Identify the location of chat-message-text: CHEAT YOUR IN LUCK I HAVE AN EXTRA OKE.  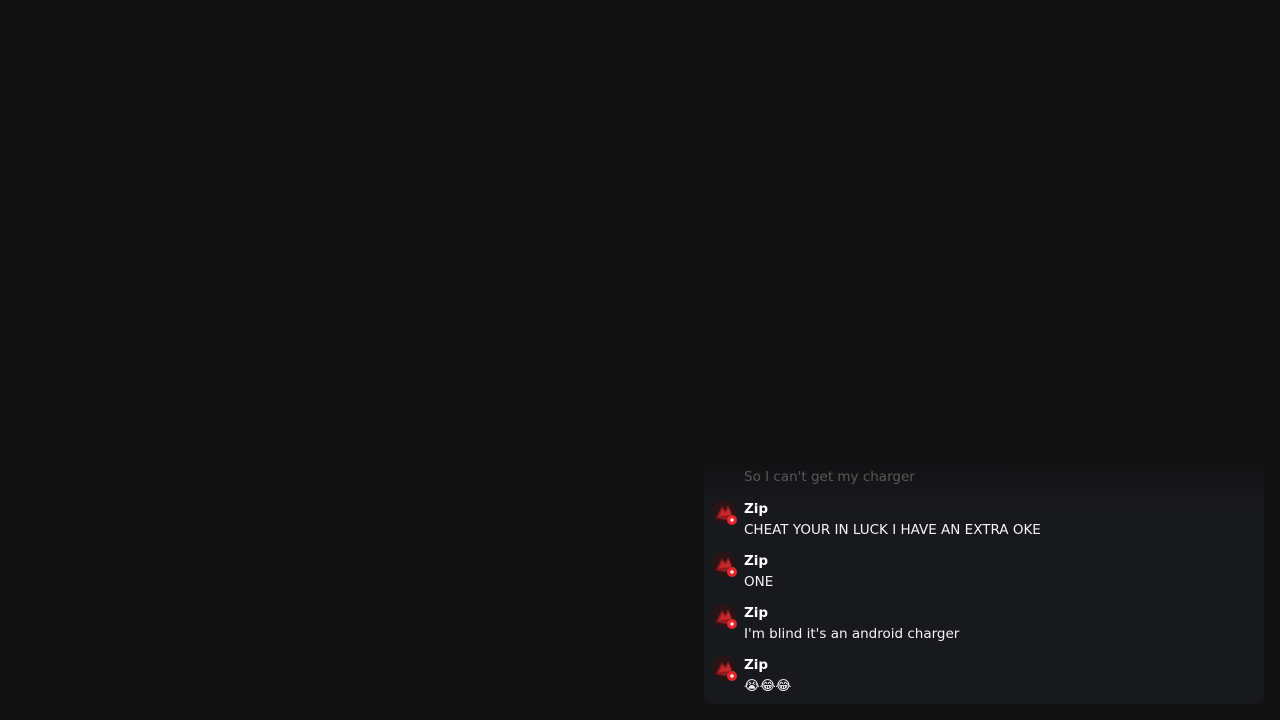
(892, 530).